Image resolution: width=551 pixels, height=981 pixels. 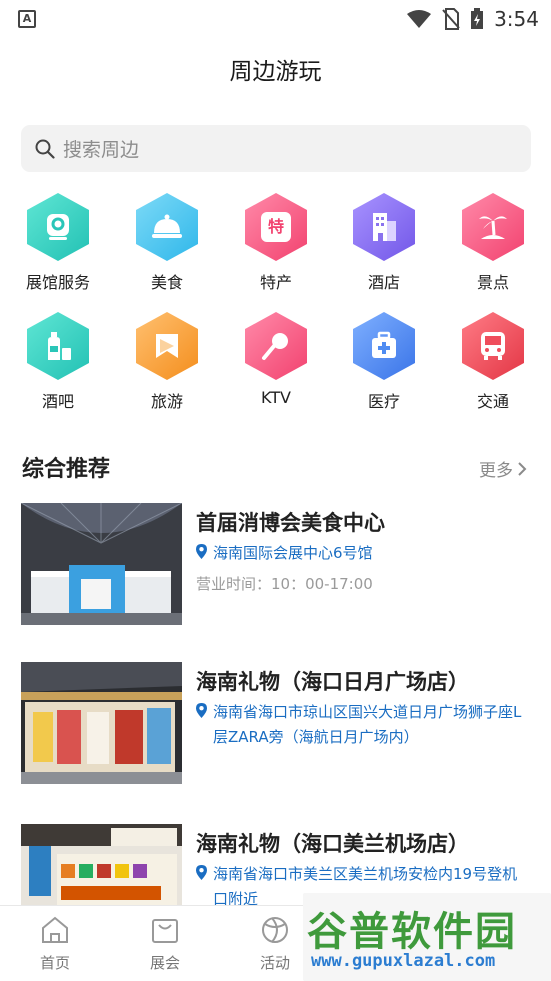 I want to click on category-label: 酒店, so click(x=383, y=282).